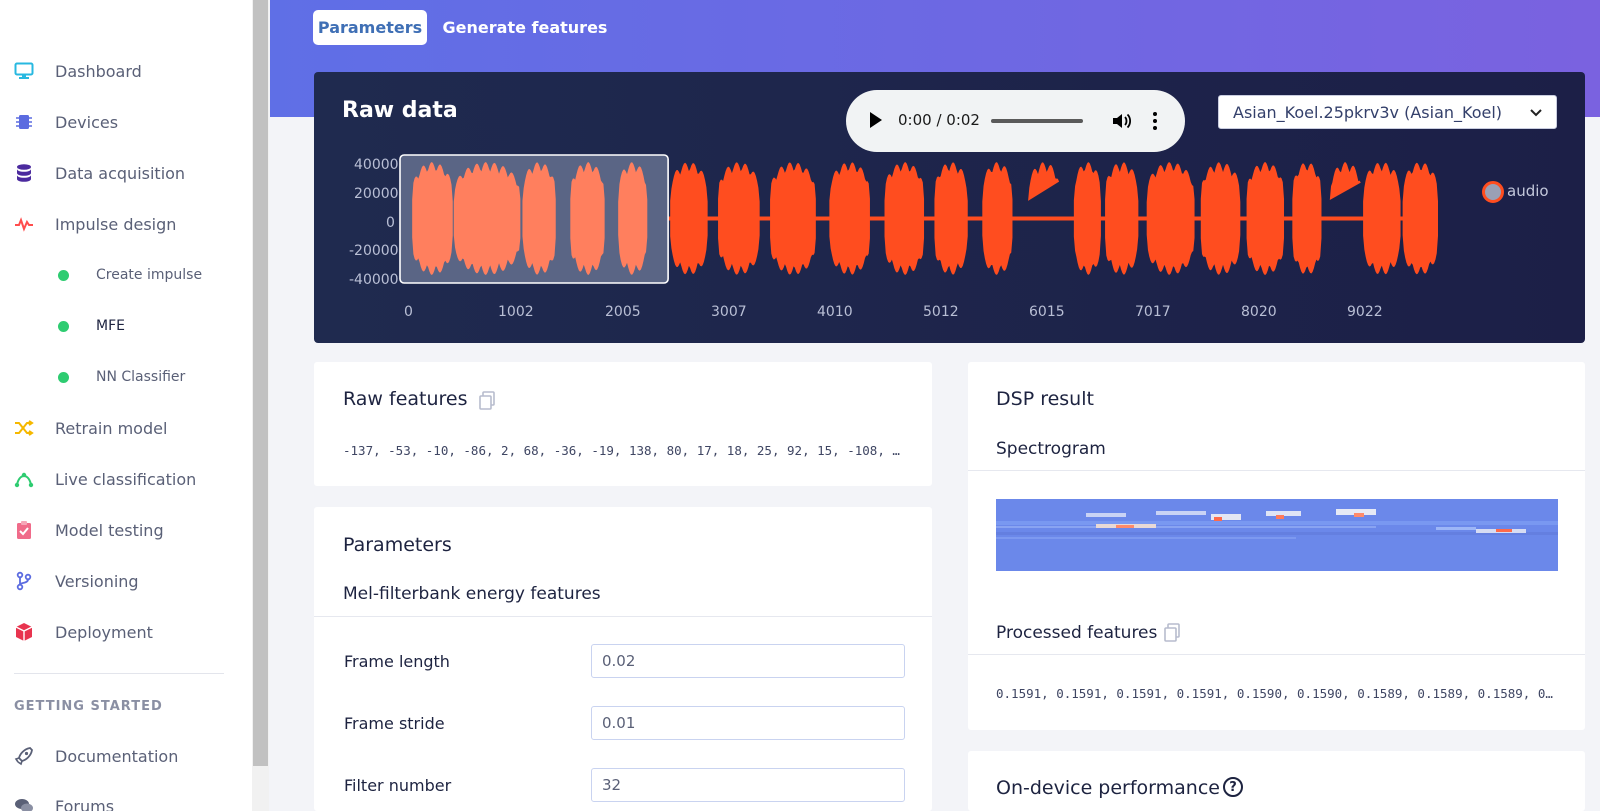  I want to click on sidebar-item-data-acquisition: Data acquisition, so click(125, 173).